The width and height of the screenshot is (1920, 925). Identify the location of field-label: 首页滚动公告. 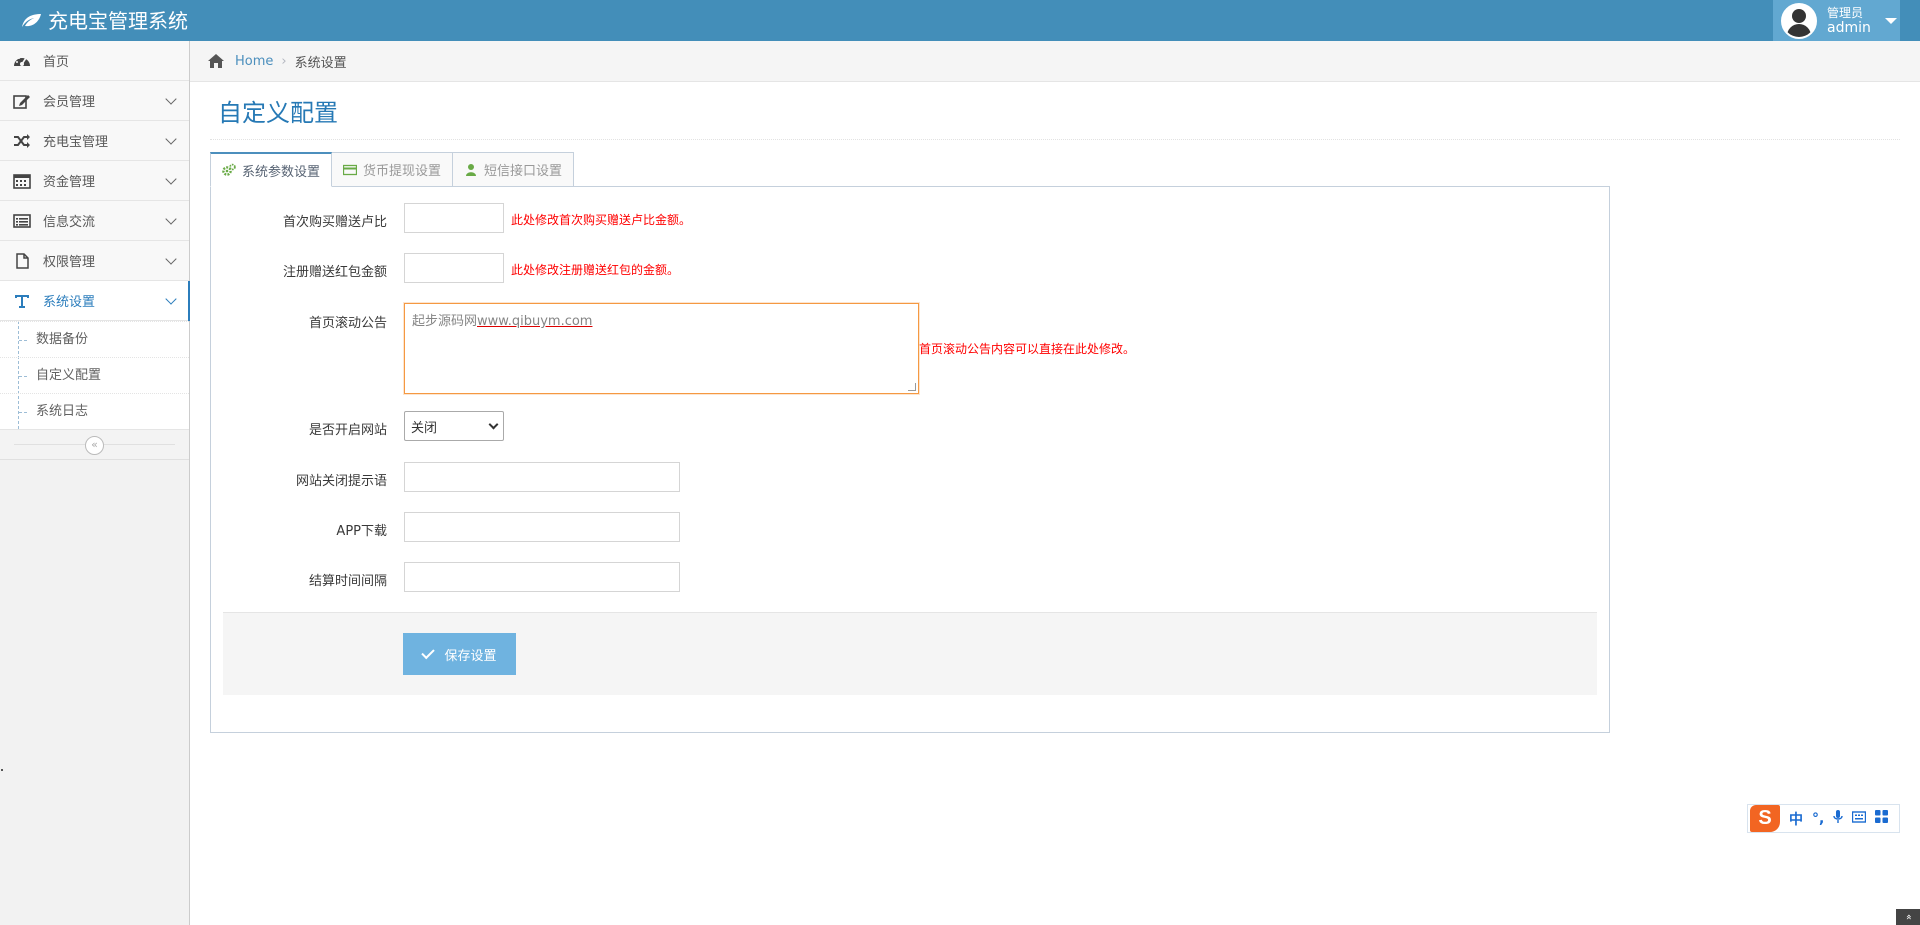
(347, 323).